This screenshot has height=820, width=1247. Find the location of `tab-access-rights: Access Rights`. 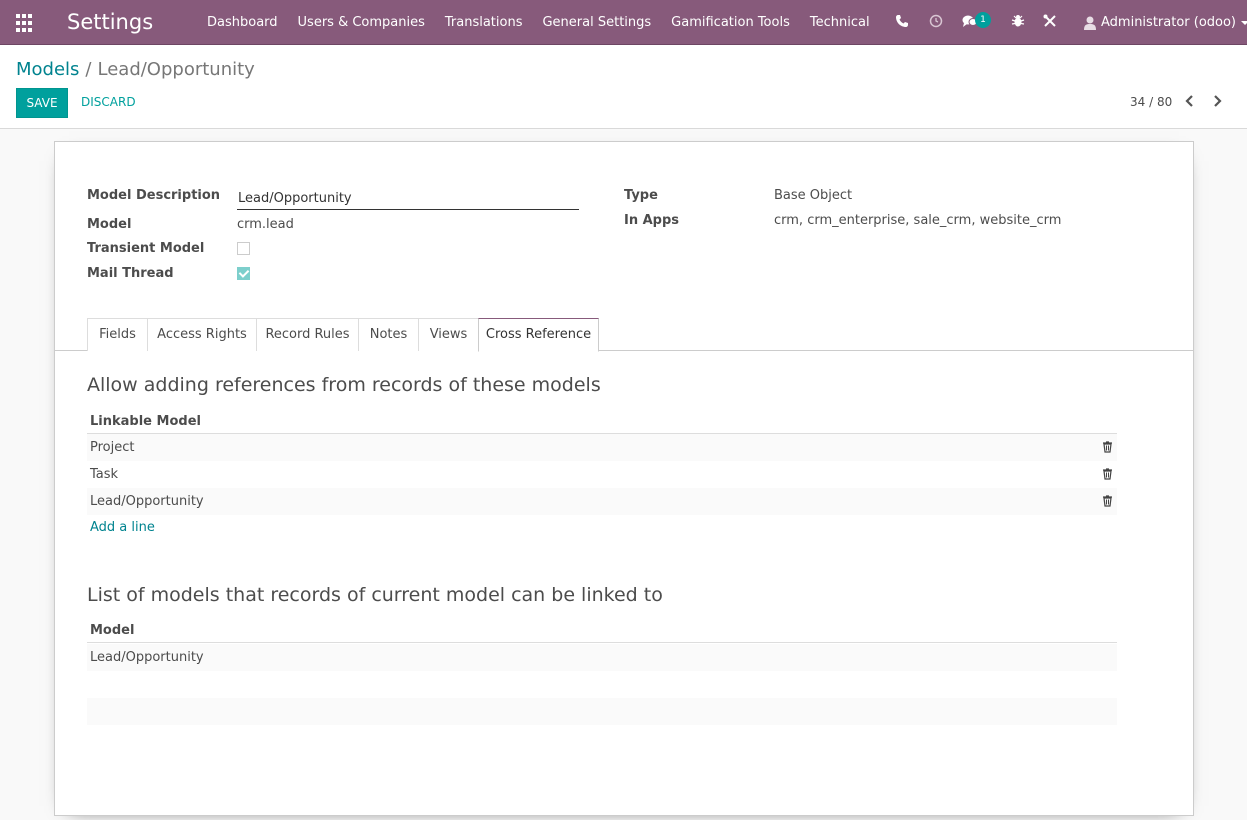

tab-access-rights: Access Rights is located at coordinates (202, 334).